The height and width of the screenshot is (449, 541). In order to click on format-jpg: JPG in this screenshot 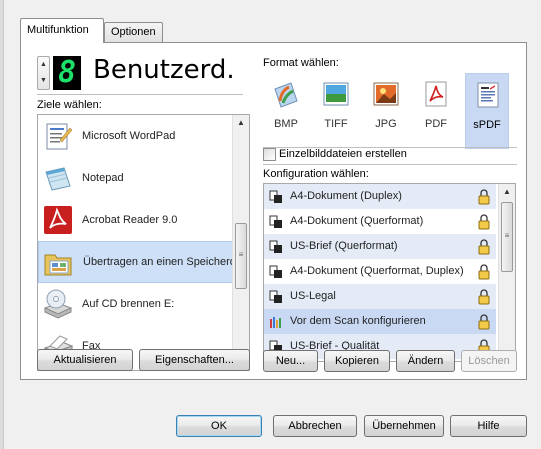, I will do `click(386, 111)`.